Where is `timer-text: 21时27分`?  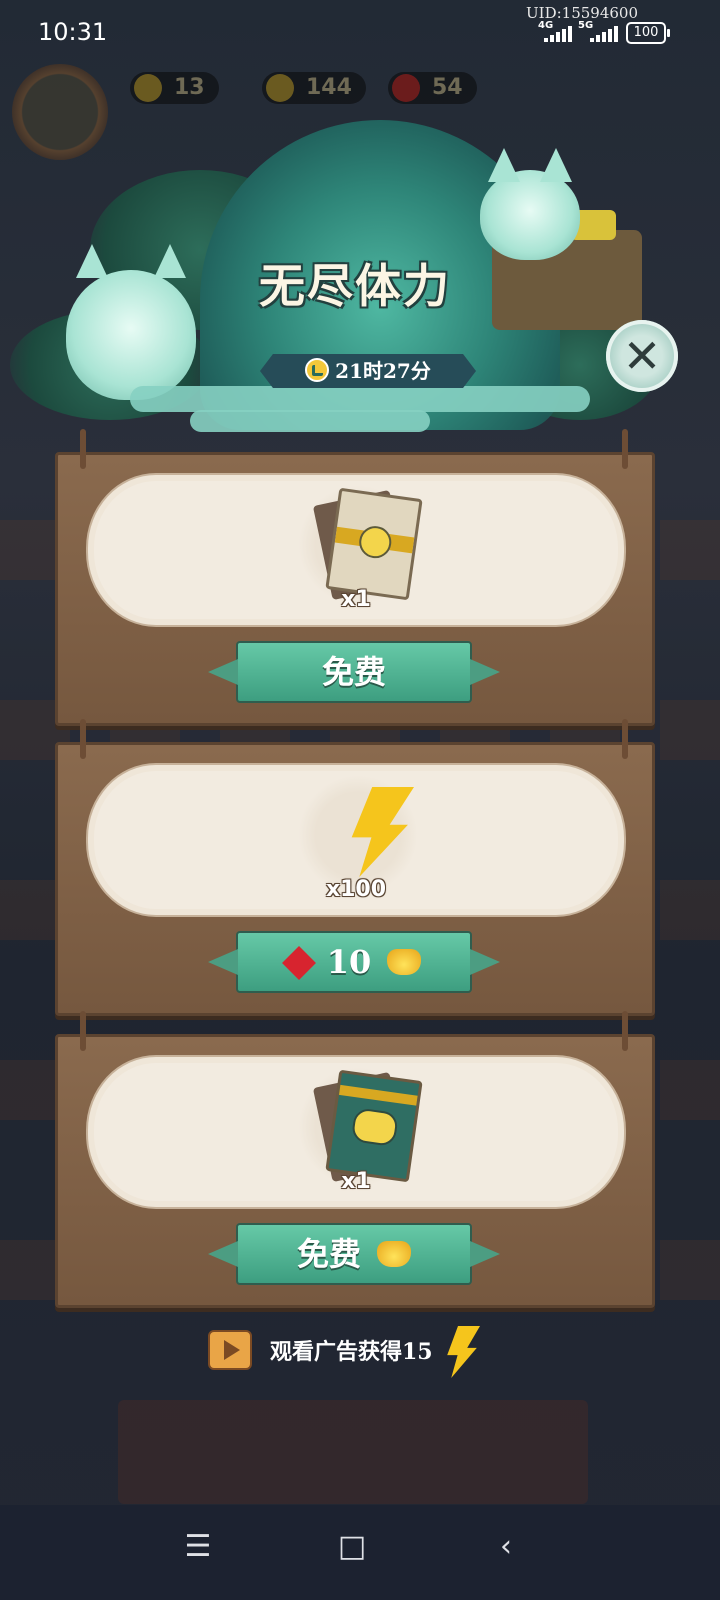
timer-text: 21时27分 is located at coordinates (383, 371).